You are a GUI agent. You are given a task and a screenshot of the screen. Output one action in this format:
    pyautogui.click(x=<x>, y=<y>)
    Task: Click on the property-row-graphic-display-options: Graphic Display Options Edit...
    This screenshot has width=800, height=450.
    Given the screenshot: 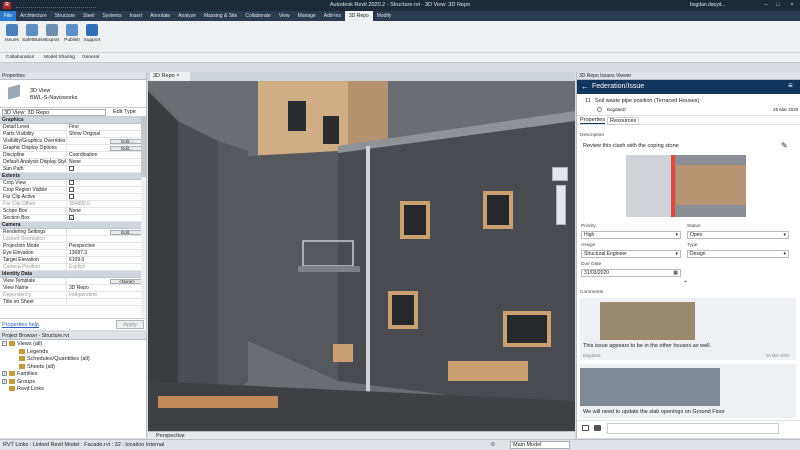 What is the action you would take?
    pyautogui.click(x=73, y=148)
    